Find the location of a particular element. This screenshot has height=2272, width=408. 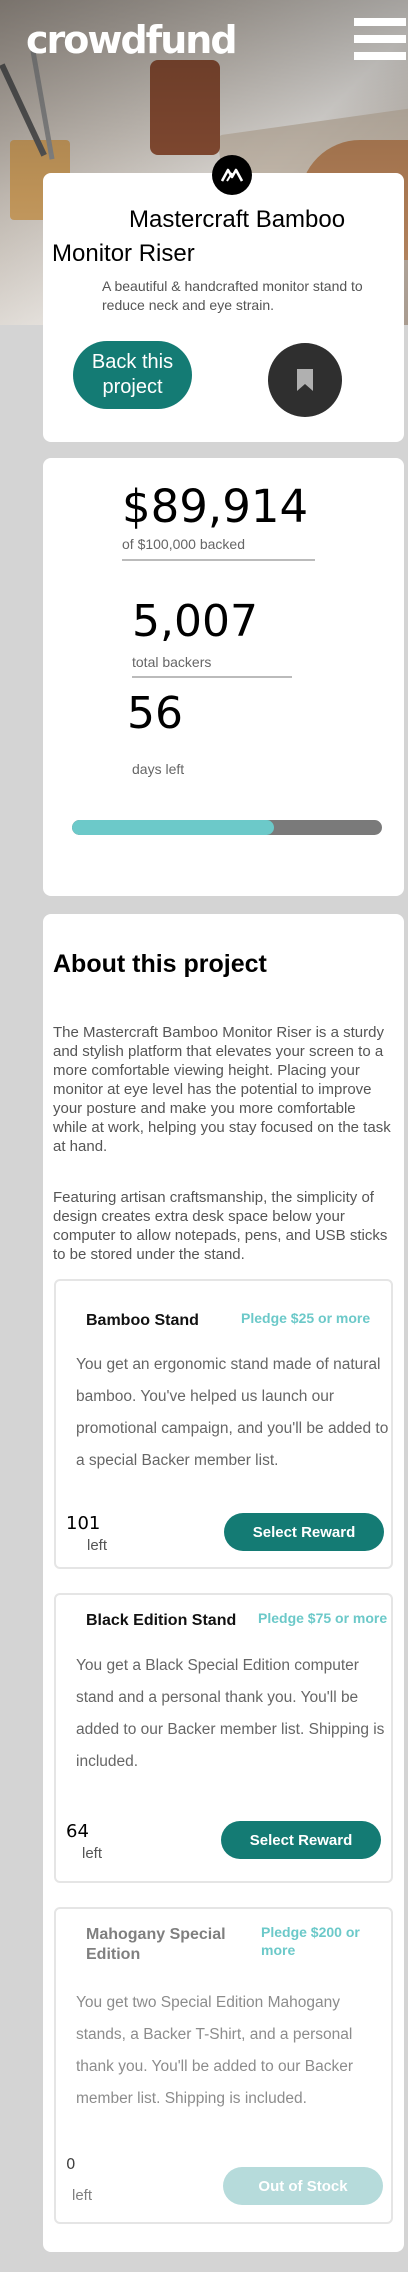

reward-name: Mahogany Special Edition is located at coordinates (156, 1944).